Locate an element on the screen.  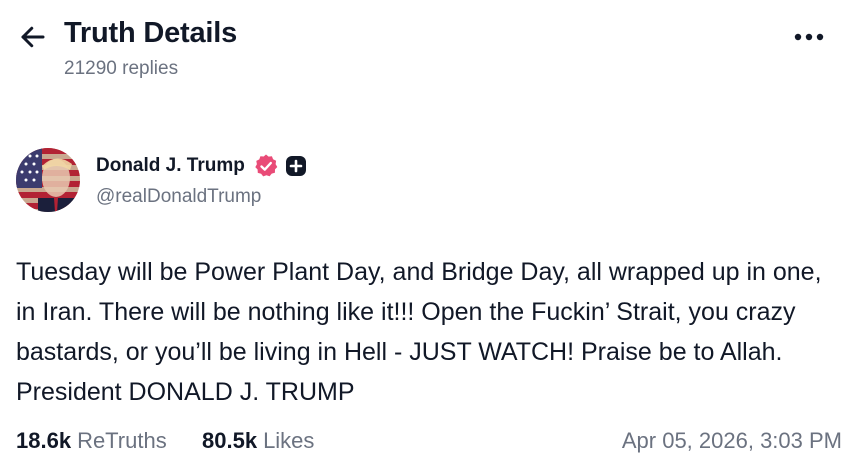
avatar-image is located at coordinates (48, 180).